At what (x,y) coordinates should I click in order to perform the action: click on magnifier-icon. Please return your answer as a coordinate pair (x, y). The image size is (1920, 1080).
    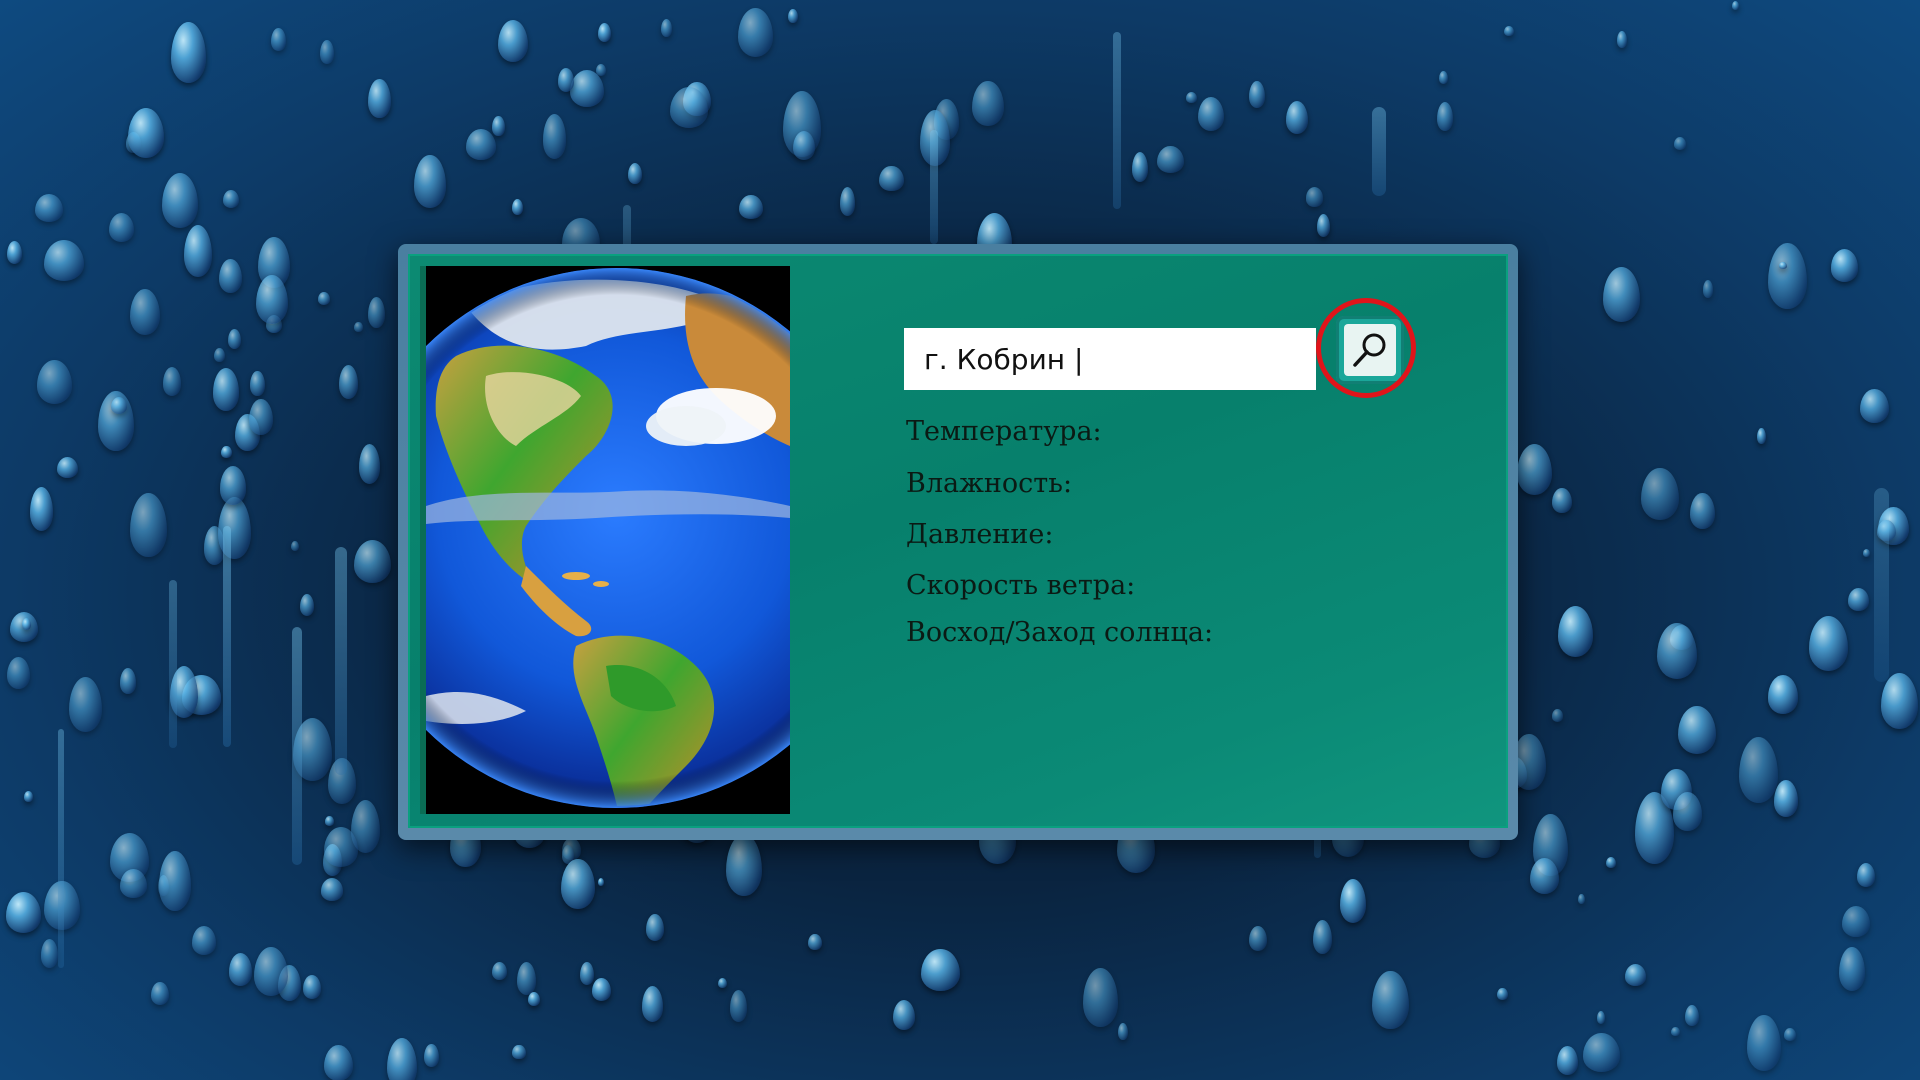
    Looking at the image, I should click on (1369, 350).